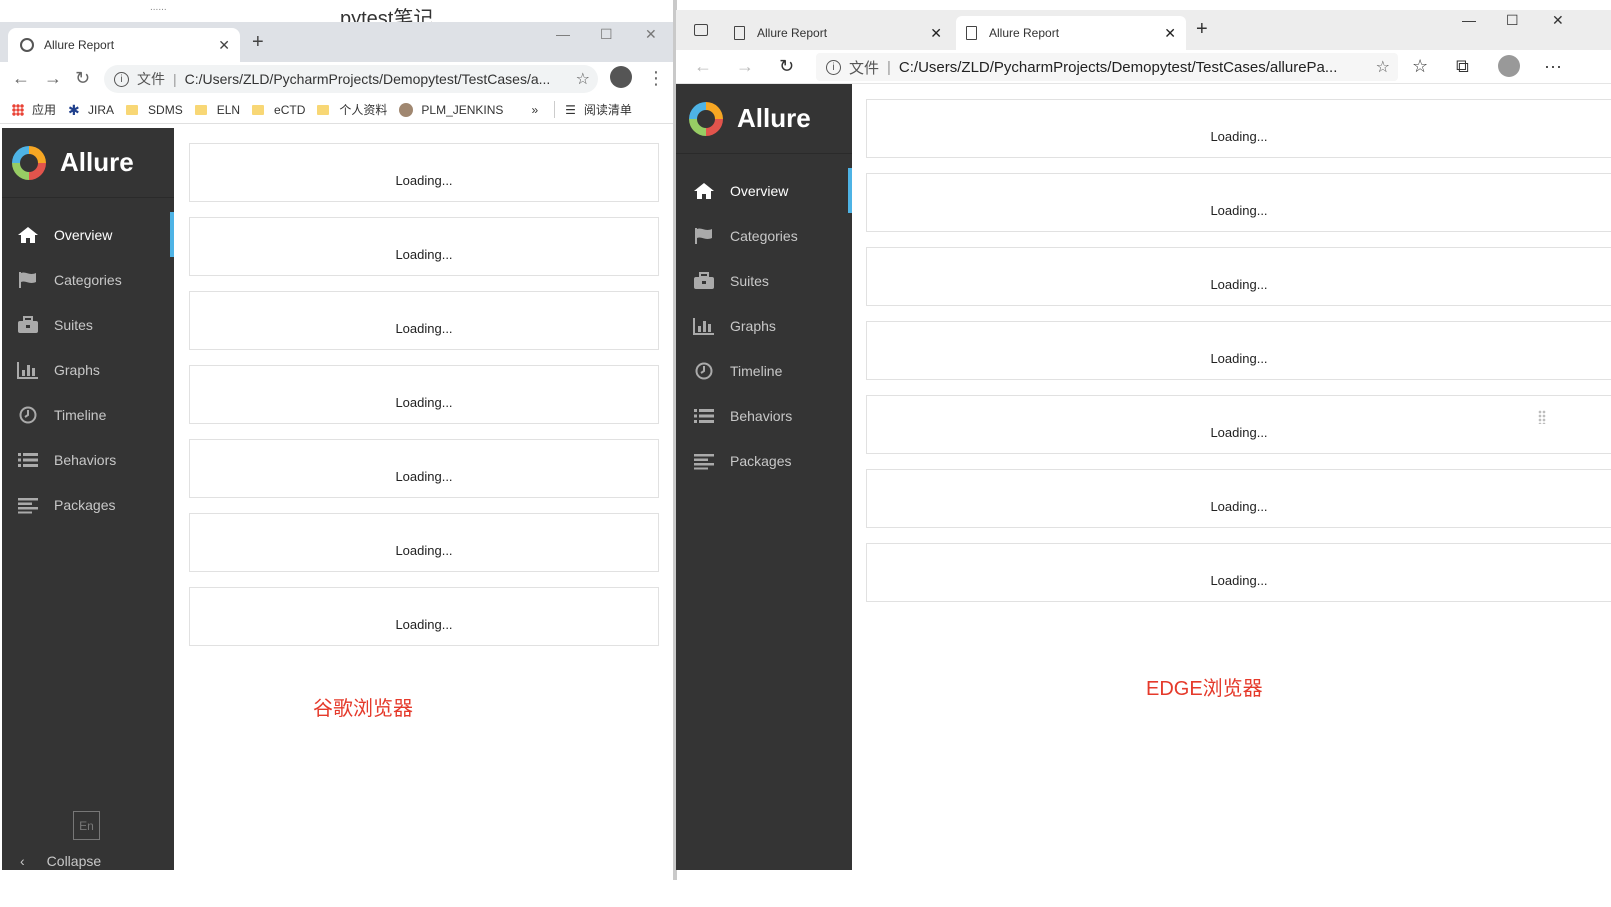 Image resolution: width=1611 pixels, height=907 pixels. Describe the element at coordinates (1553, 66) in the screenshot. I see `menu-dots-icon: ···` at that location.